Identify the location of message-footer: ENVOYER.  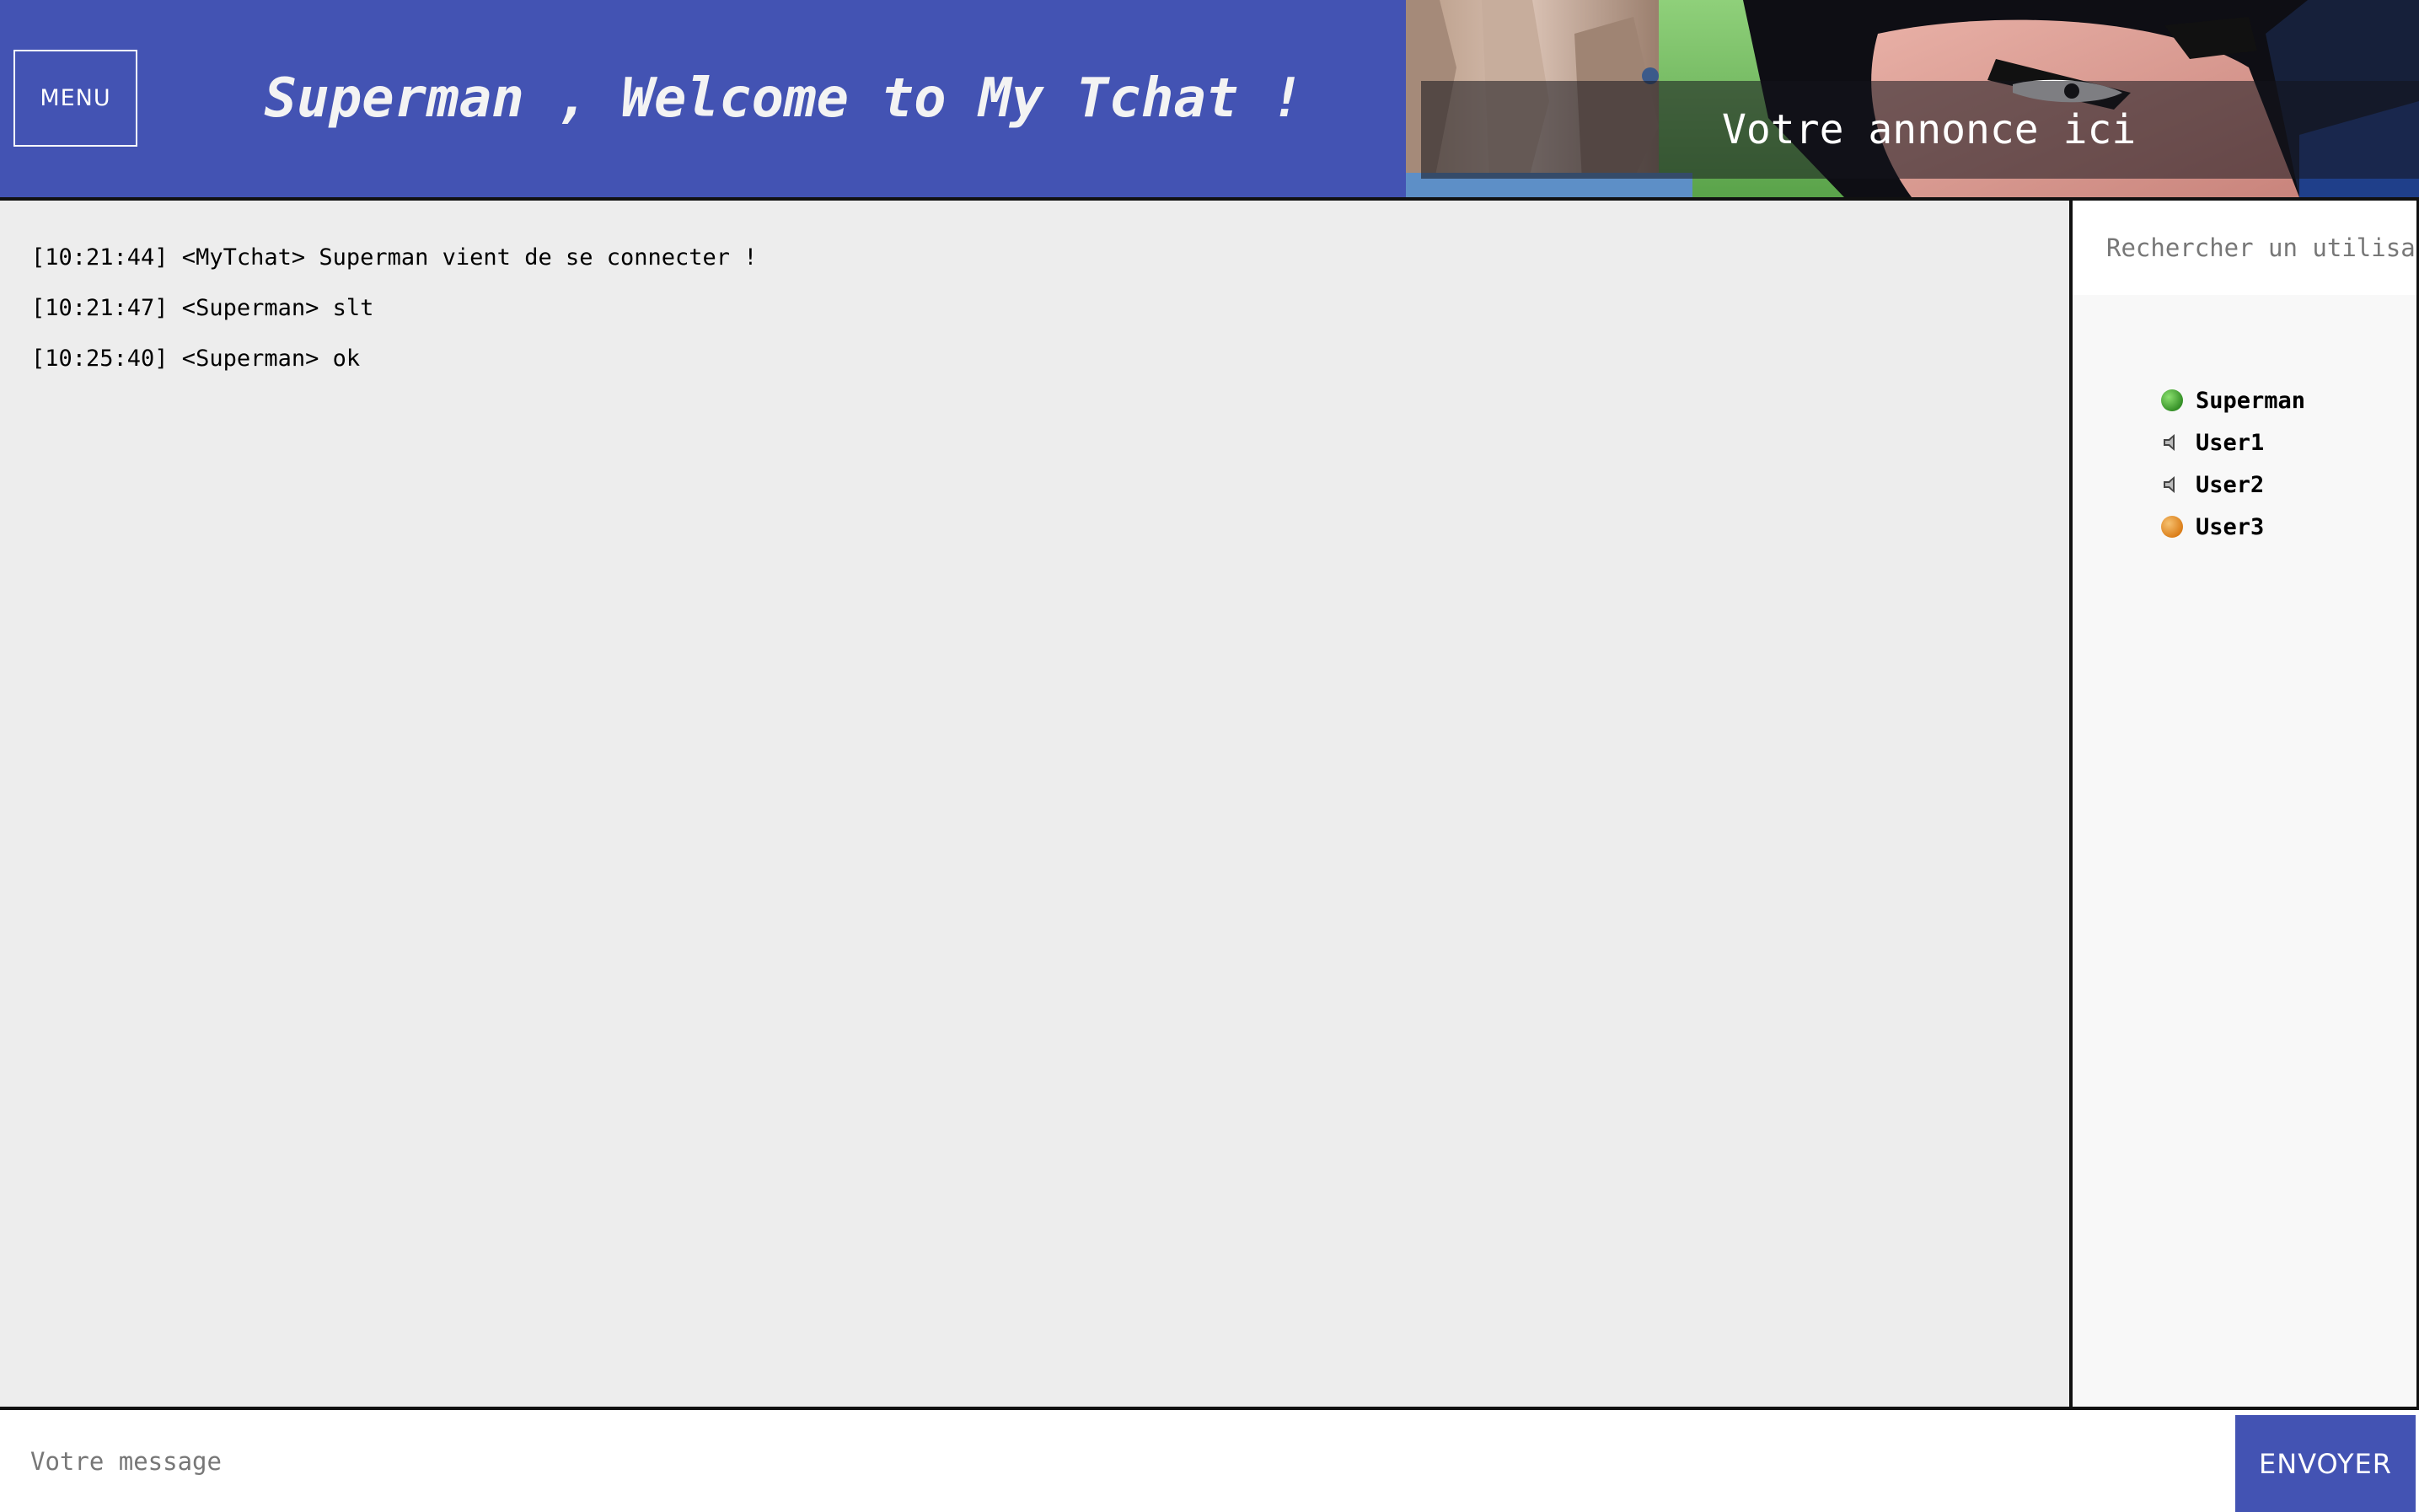
(1209, 1459).